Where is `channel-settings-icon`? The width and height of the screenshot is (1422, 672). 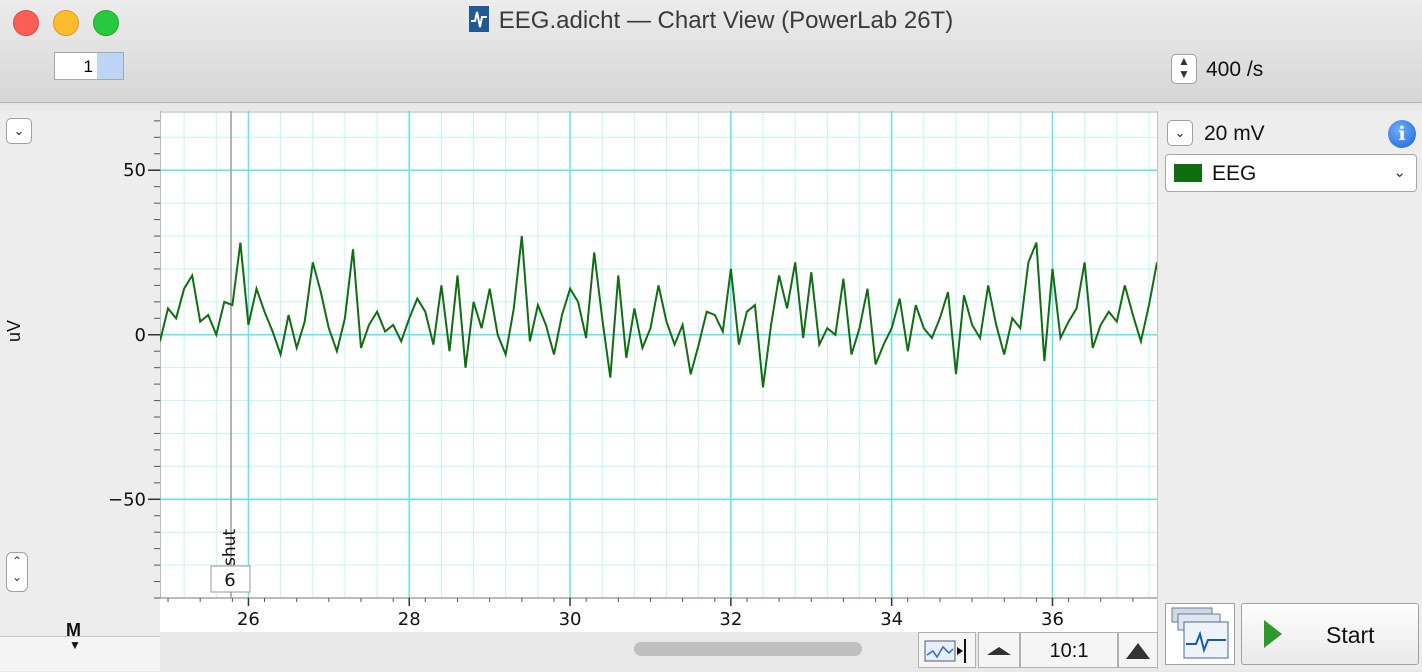 channel-settings-icon is located at coordinates (1200, 634).